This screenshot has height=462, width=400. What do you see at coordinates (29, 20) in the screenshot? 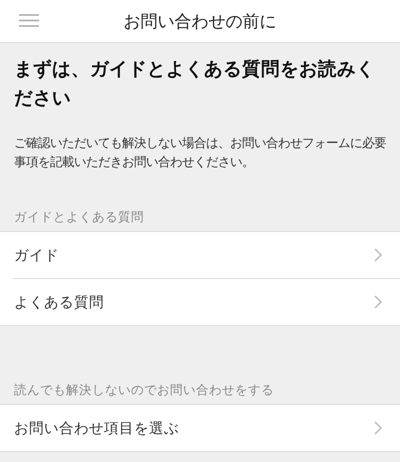
I see `menu-icon` at bounding box center [29, 20].